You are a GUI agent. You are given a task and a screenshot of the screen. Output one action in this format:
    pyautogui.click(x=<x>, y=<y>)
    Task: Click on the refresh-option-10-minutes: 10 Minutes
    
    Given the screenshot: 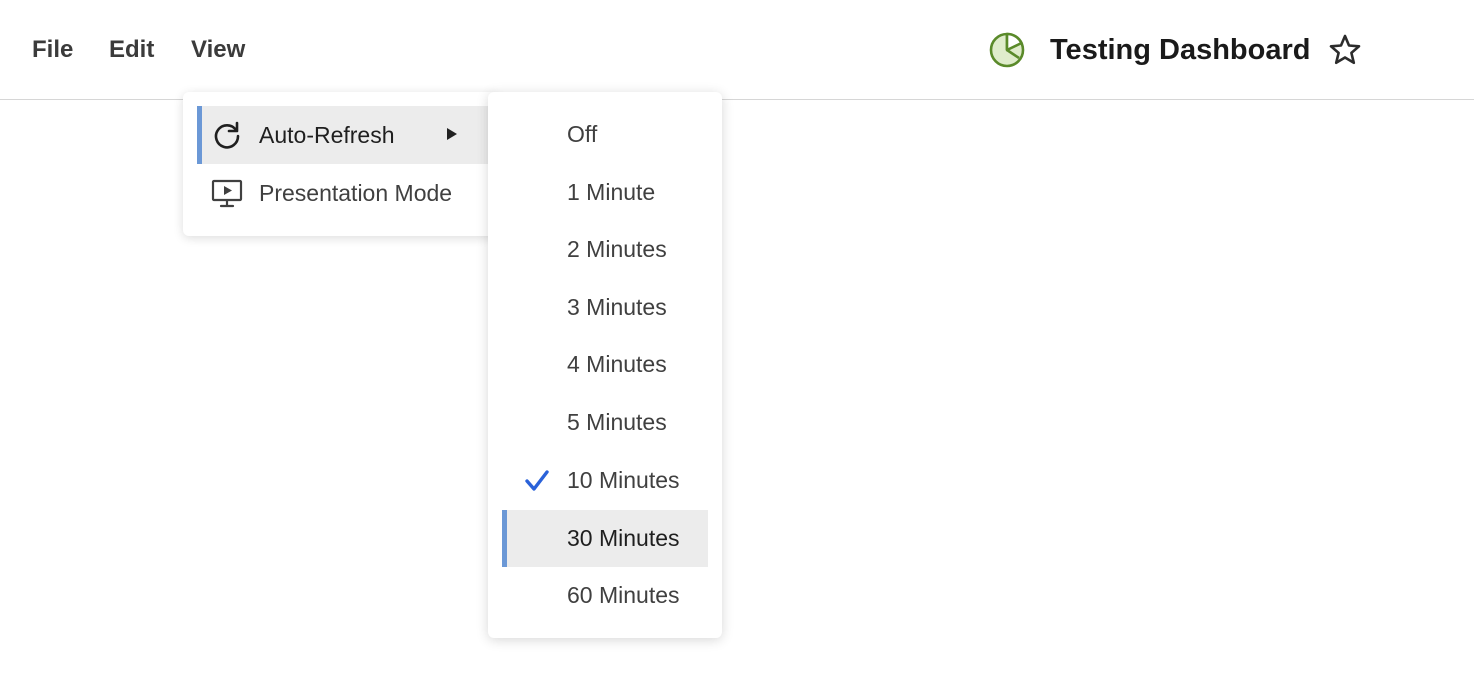 What is the action you would take?
    pyautogui.click(x=605, y=480)
    